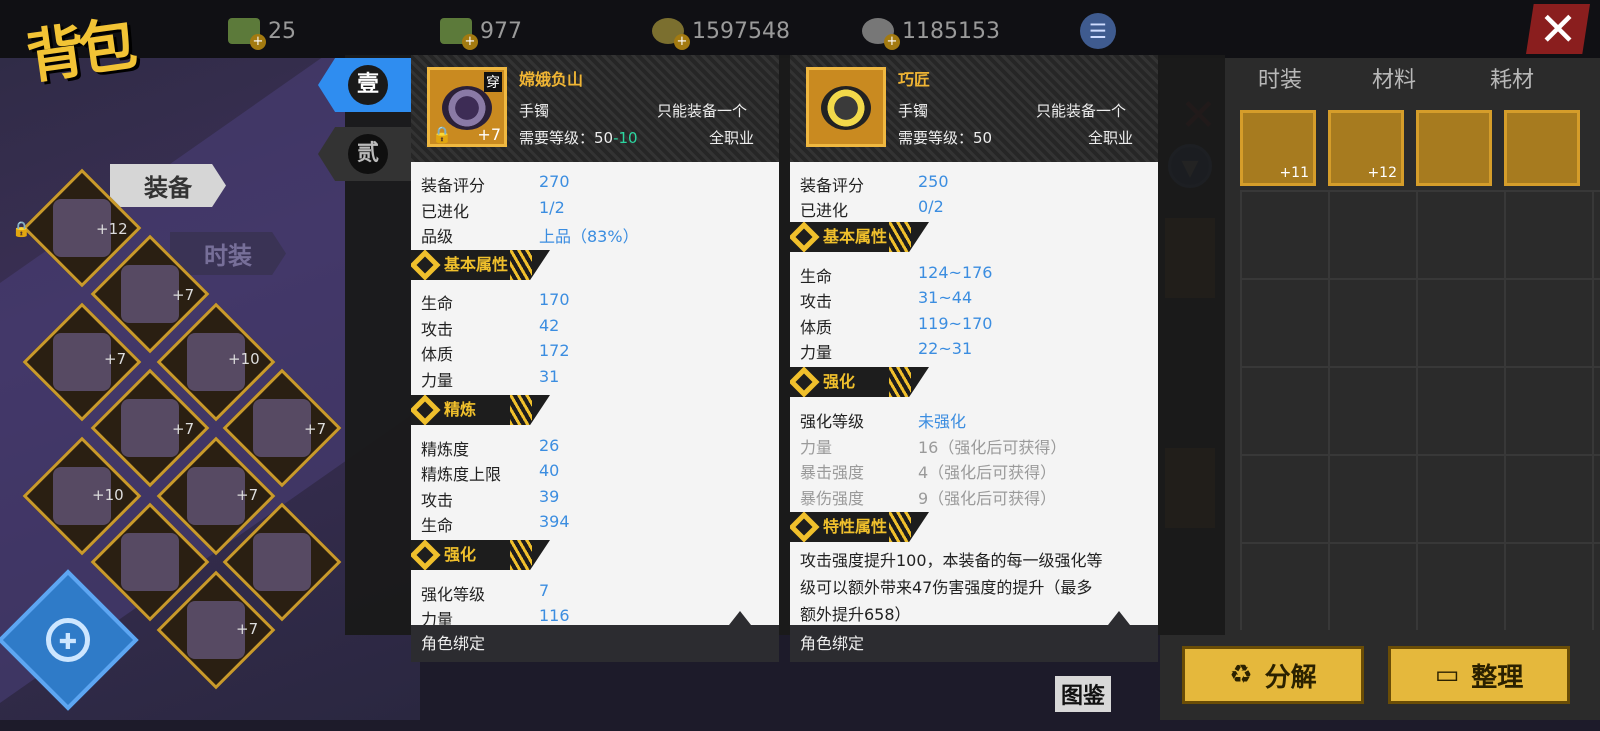 The height and width of the screenshot is (731, 1600). I want to click on currency-4: + 1185153, so click(931, 32).